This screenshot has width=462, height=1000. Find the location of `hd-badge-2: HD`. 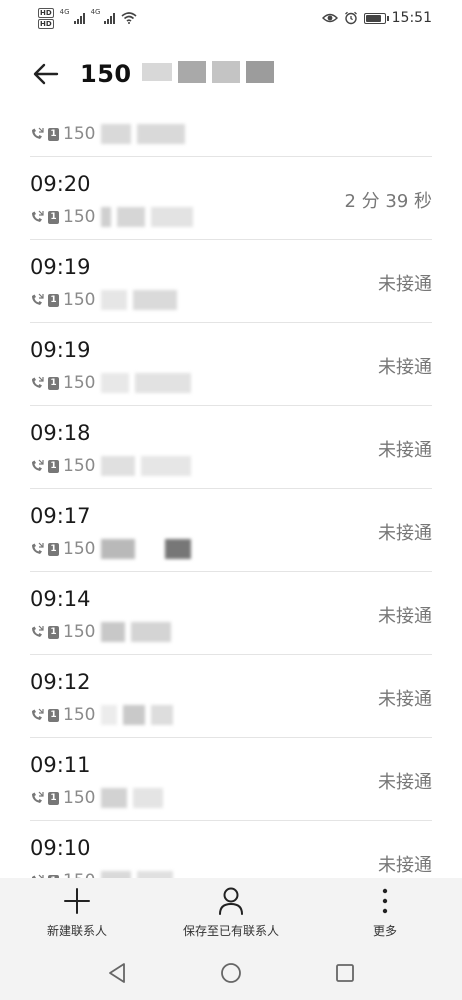

hd-badge-2: HD is located at coordinates (46, 23).